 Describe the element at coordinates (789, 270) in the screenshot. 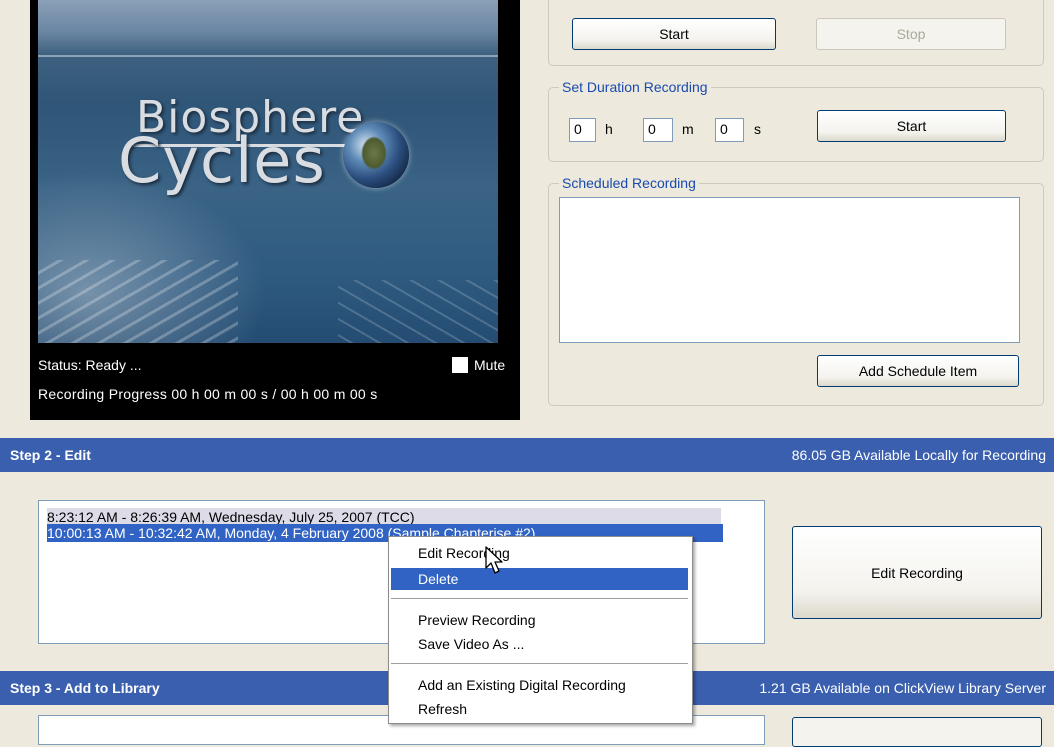

I see `schedule-list` at that location.